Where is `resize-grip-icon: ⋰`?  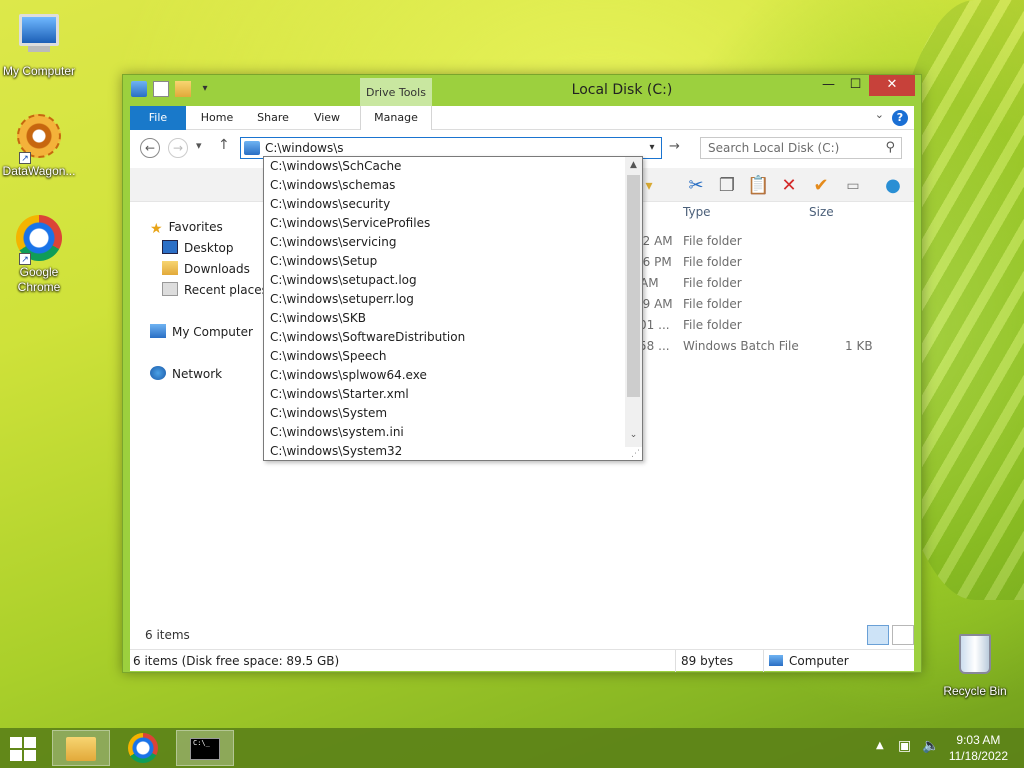
resize-grip-icon: ⋰ is located at coordinates (635, 454).